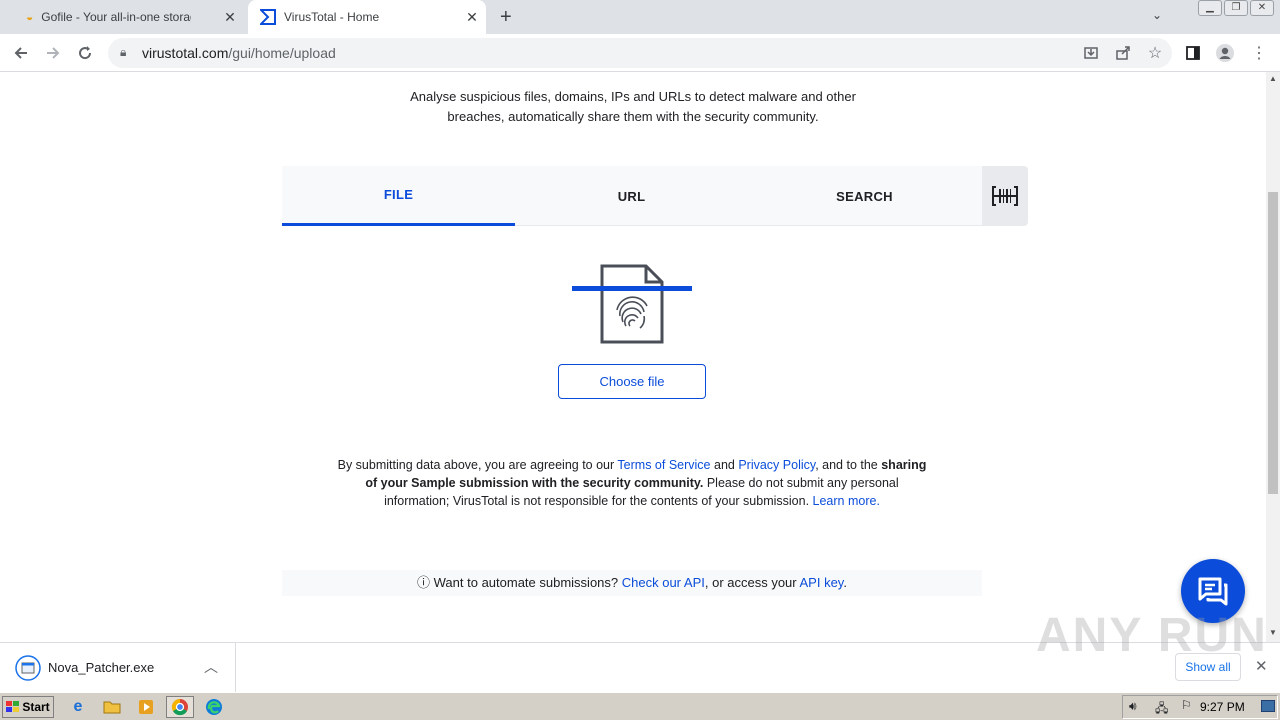 This screenshot has height=720, width=1280. What do you see at coordinates (180, 707) in the screenshot?
I see `chrome-icon` at bounding box center [180, 707].